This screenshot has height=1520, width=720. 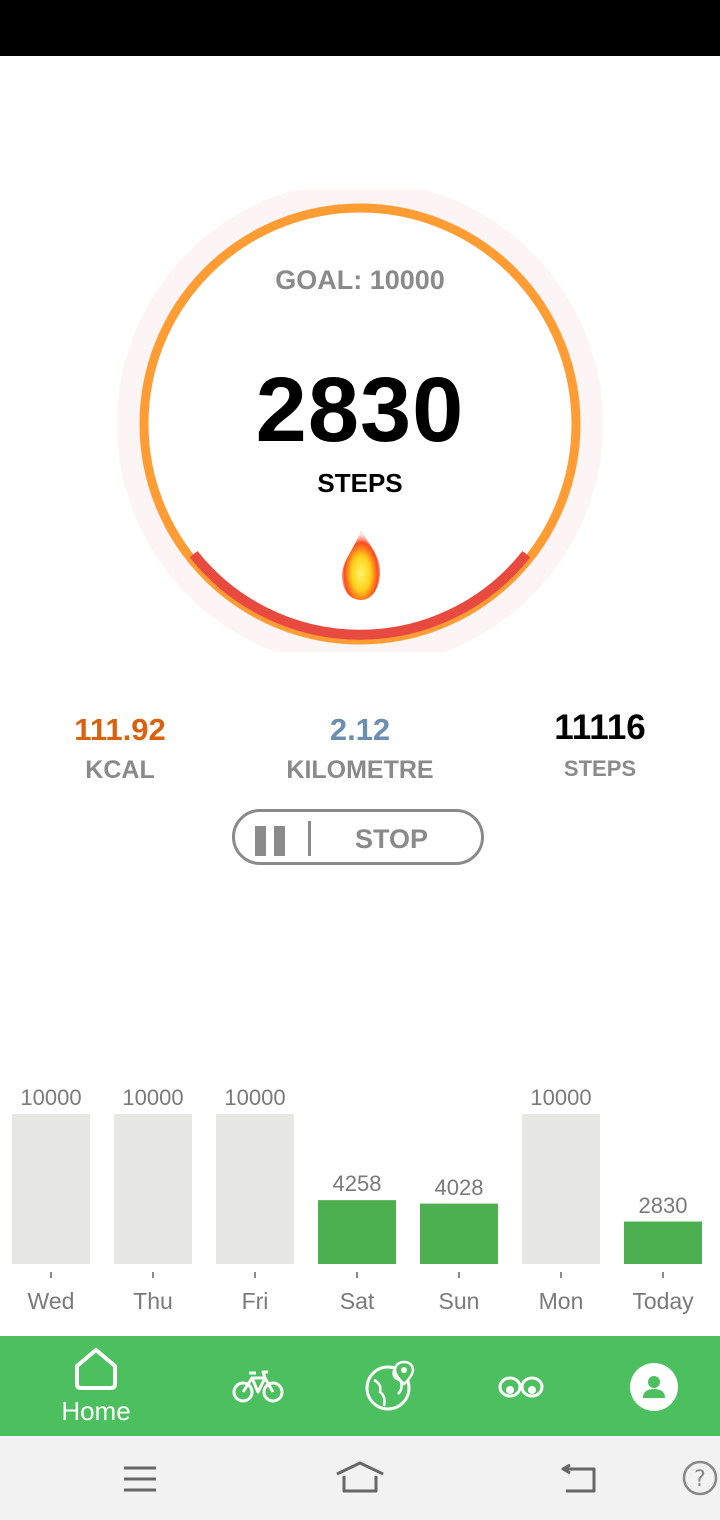 What do you see at coordinates (361, 565) in the screenshot?
I see `flame-icon` at bounding box center [361, 565].